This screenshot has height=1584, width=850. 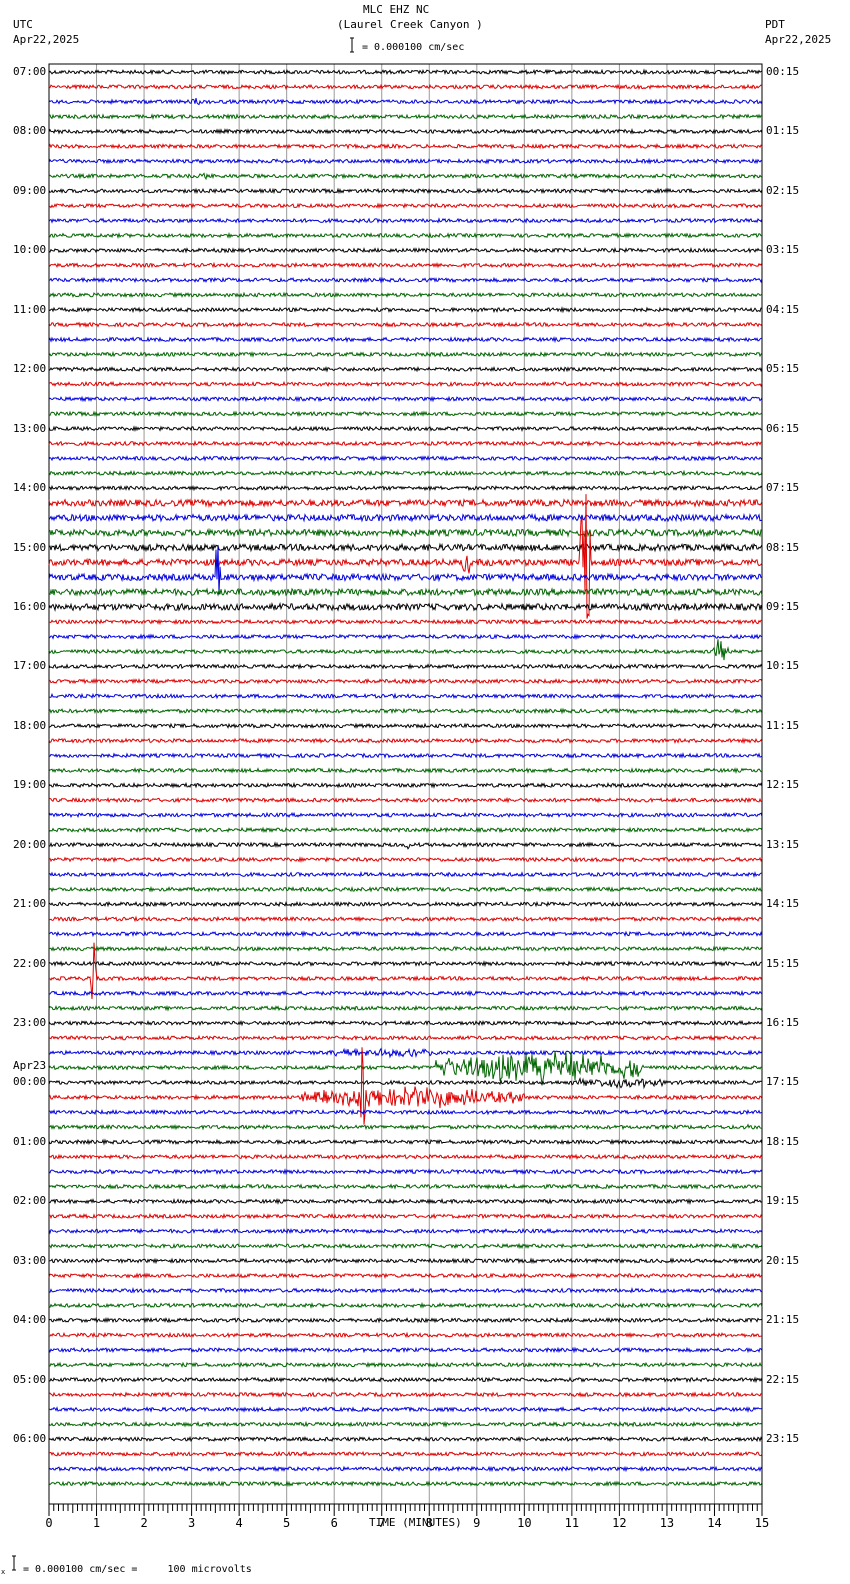 What do you see at coordinates (572, 1523) in the screenshot?
I see `x-tick-label: 11` at bounding box center [572, 1523].